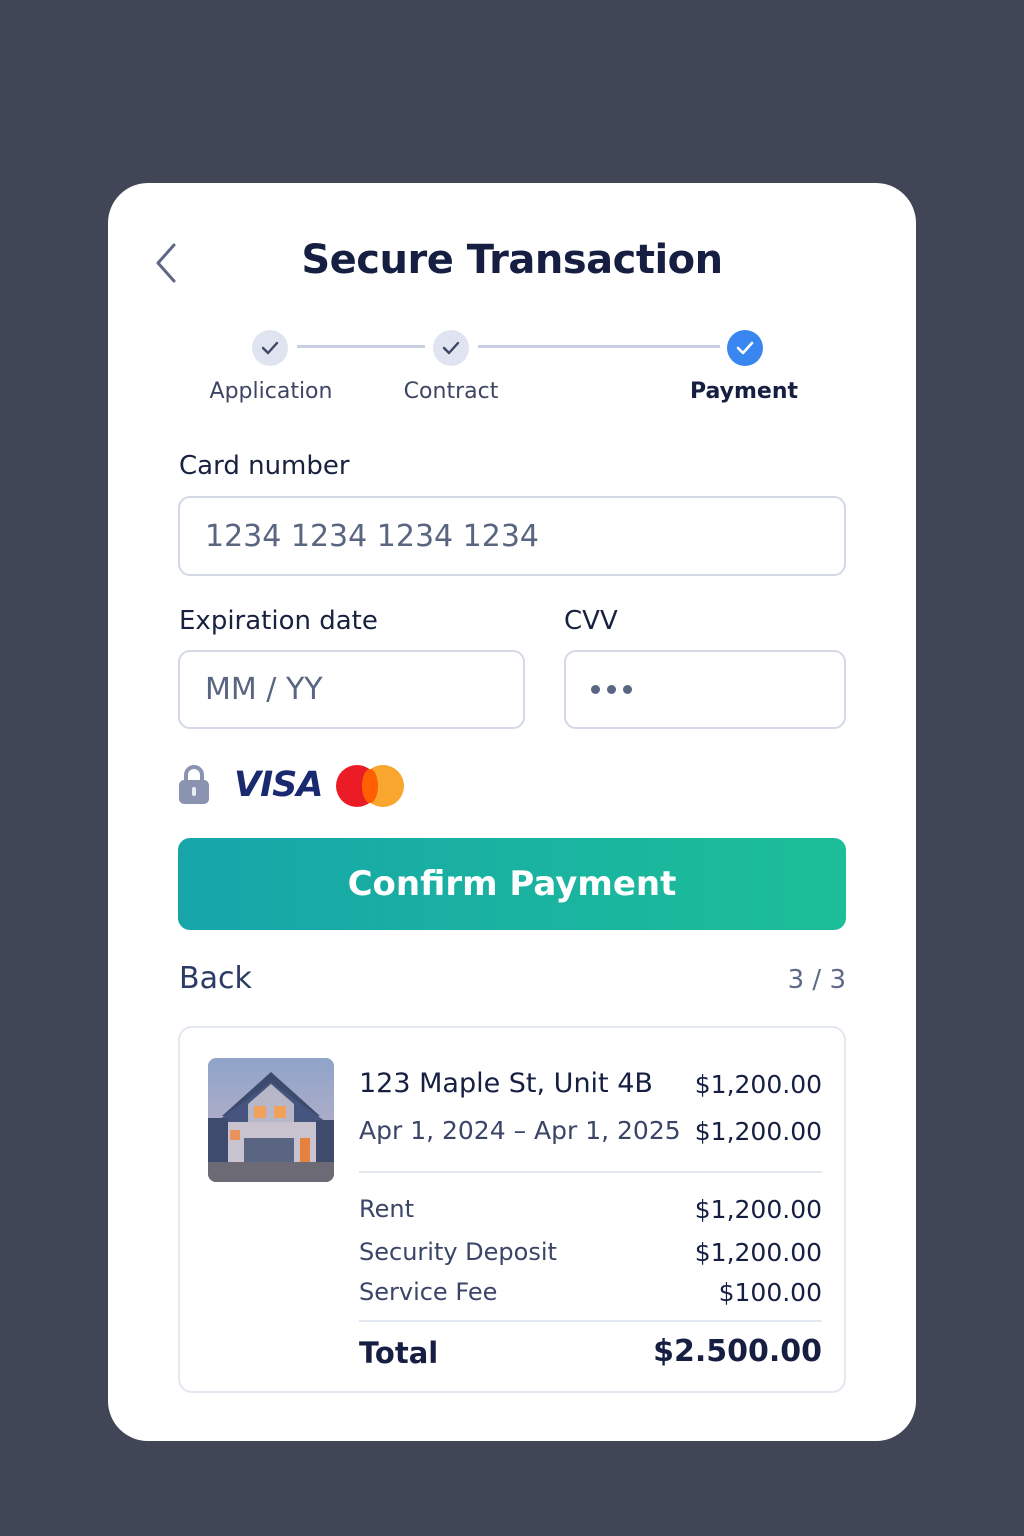  I want to click on progress-stepper: Application Contract Payment, so click(512, 313).